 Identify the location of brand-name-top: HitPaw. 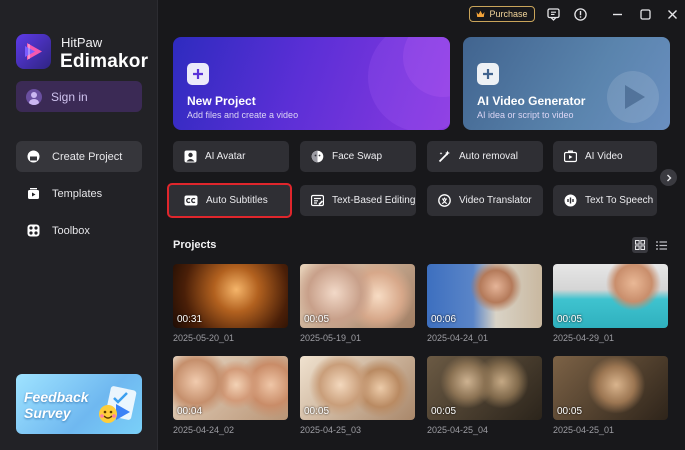
(82, 42).